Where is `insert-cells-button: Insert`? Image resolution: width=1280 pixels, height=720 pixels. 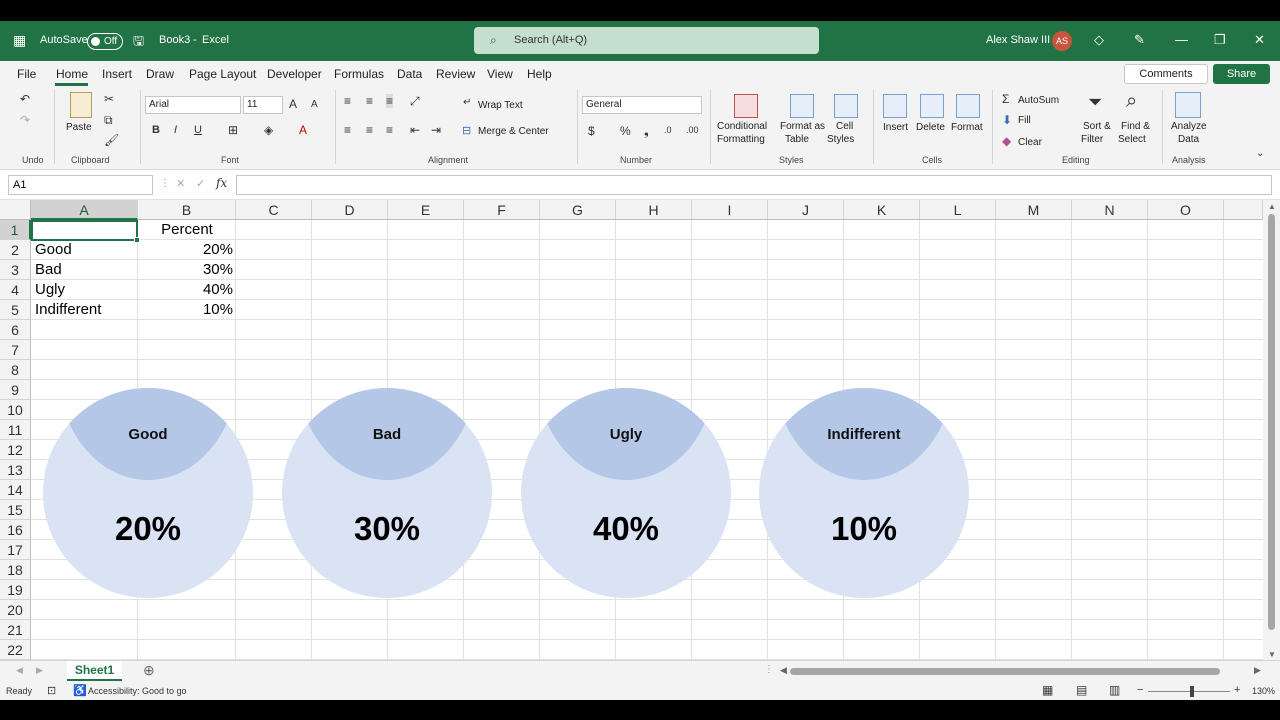 insert-cells-button: Insert is located at coordinates (895, 127).